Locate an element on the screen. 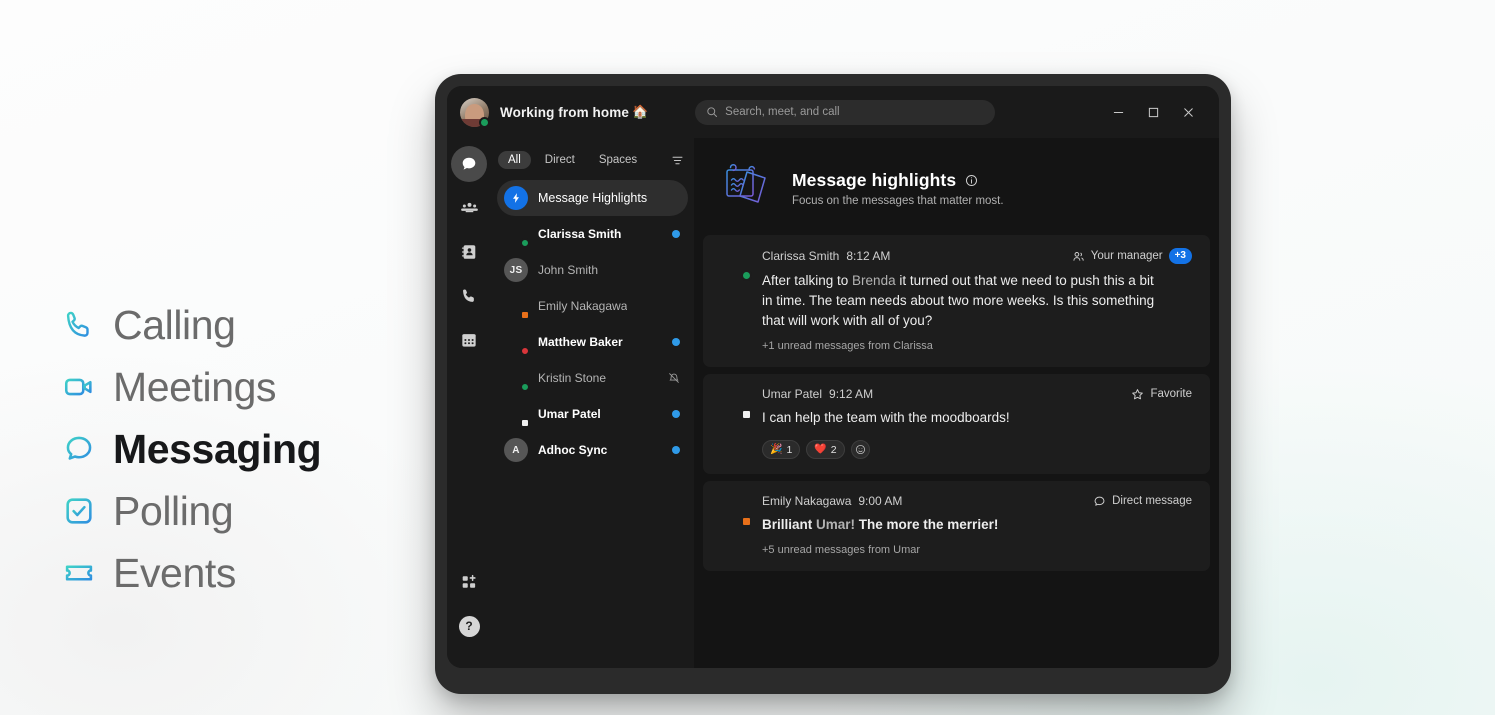 The image size is (1495, 715). status-text: Working from home is located at coordinates (564, 112).